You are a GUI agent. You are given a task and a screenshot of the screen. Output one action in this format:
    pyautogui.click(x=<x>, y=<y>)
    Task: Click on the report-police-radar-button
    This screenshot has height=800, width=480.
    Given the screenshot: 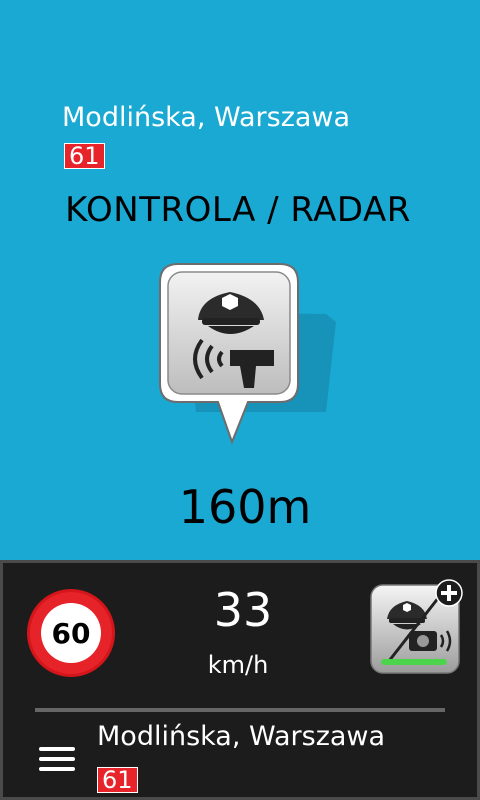 What is the action you would take?
    pyautogui.click(x=417, y=627)
    